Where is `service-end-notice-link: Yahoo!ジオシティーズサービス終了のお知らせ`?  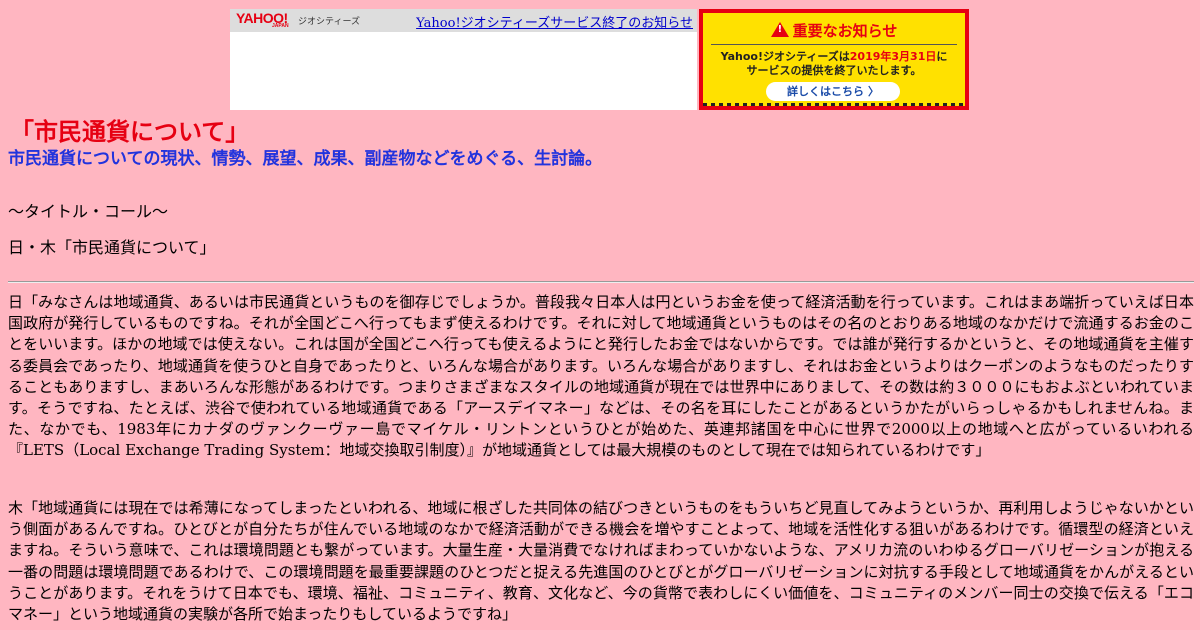 service-end-notice-link: Yahoo!ジオシティーズサービス終了のお知らせ is located at coordinates (554, 21).